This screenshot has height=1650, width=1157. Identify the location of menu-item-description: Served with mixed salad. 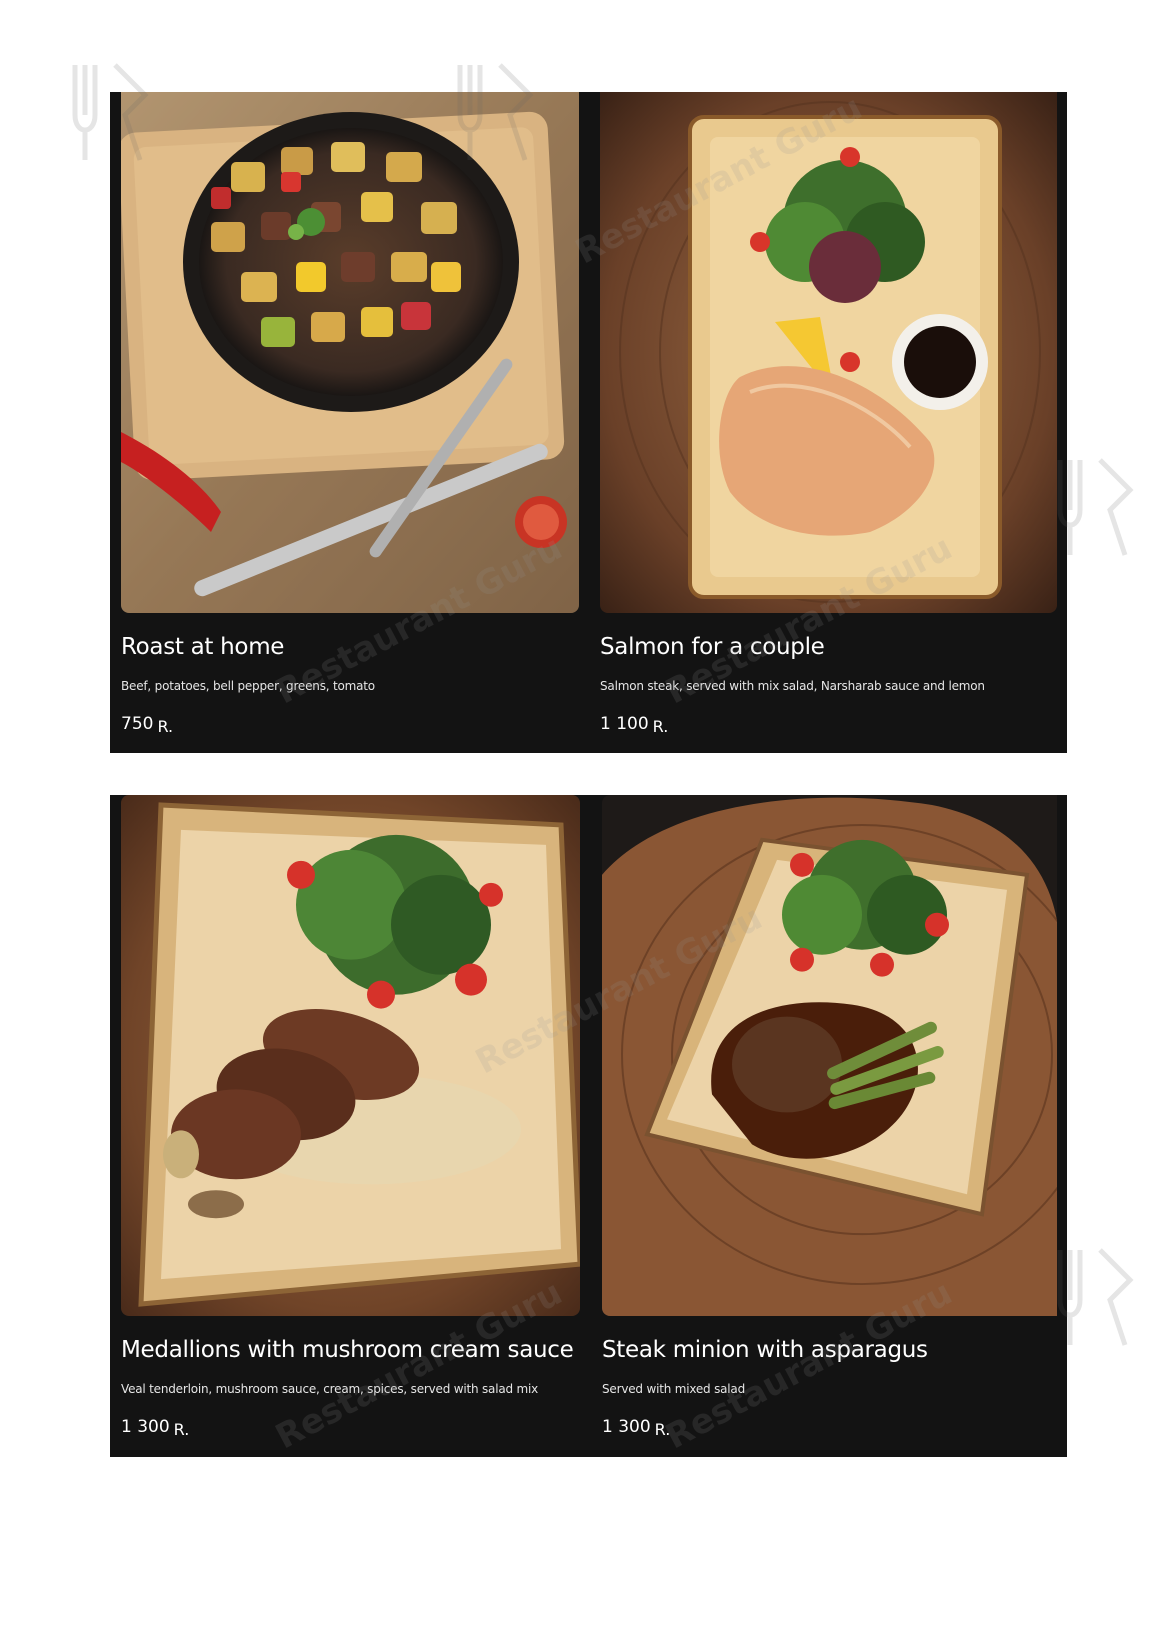
(674, 1389).